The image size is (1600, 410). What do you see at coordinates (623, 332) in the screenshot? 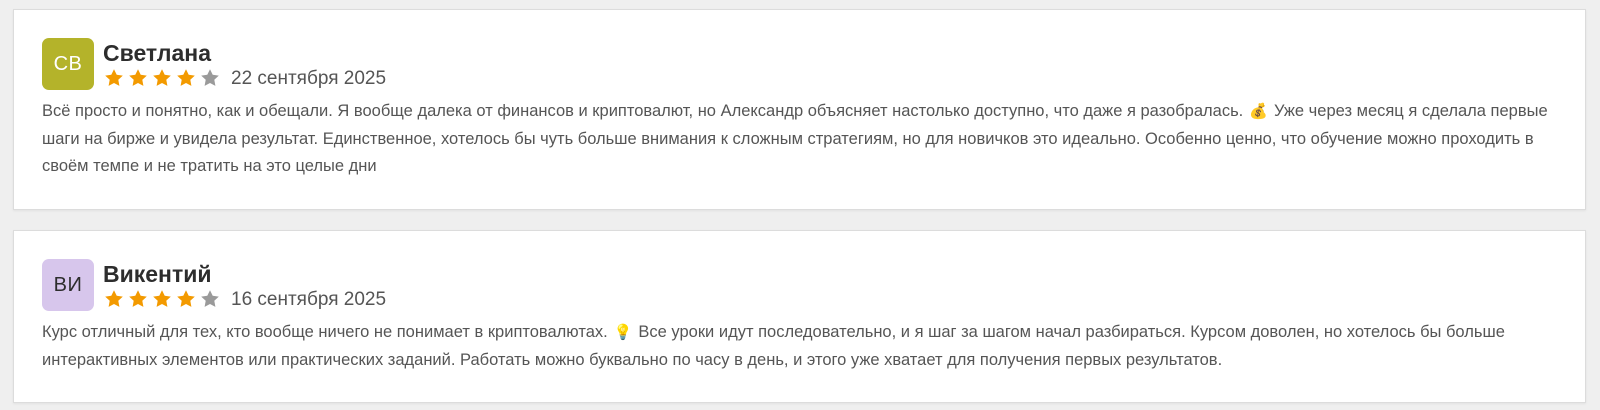
I see `light-bulb-icon: 💡` at bounding box center [623, 332].